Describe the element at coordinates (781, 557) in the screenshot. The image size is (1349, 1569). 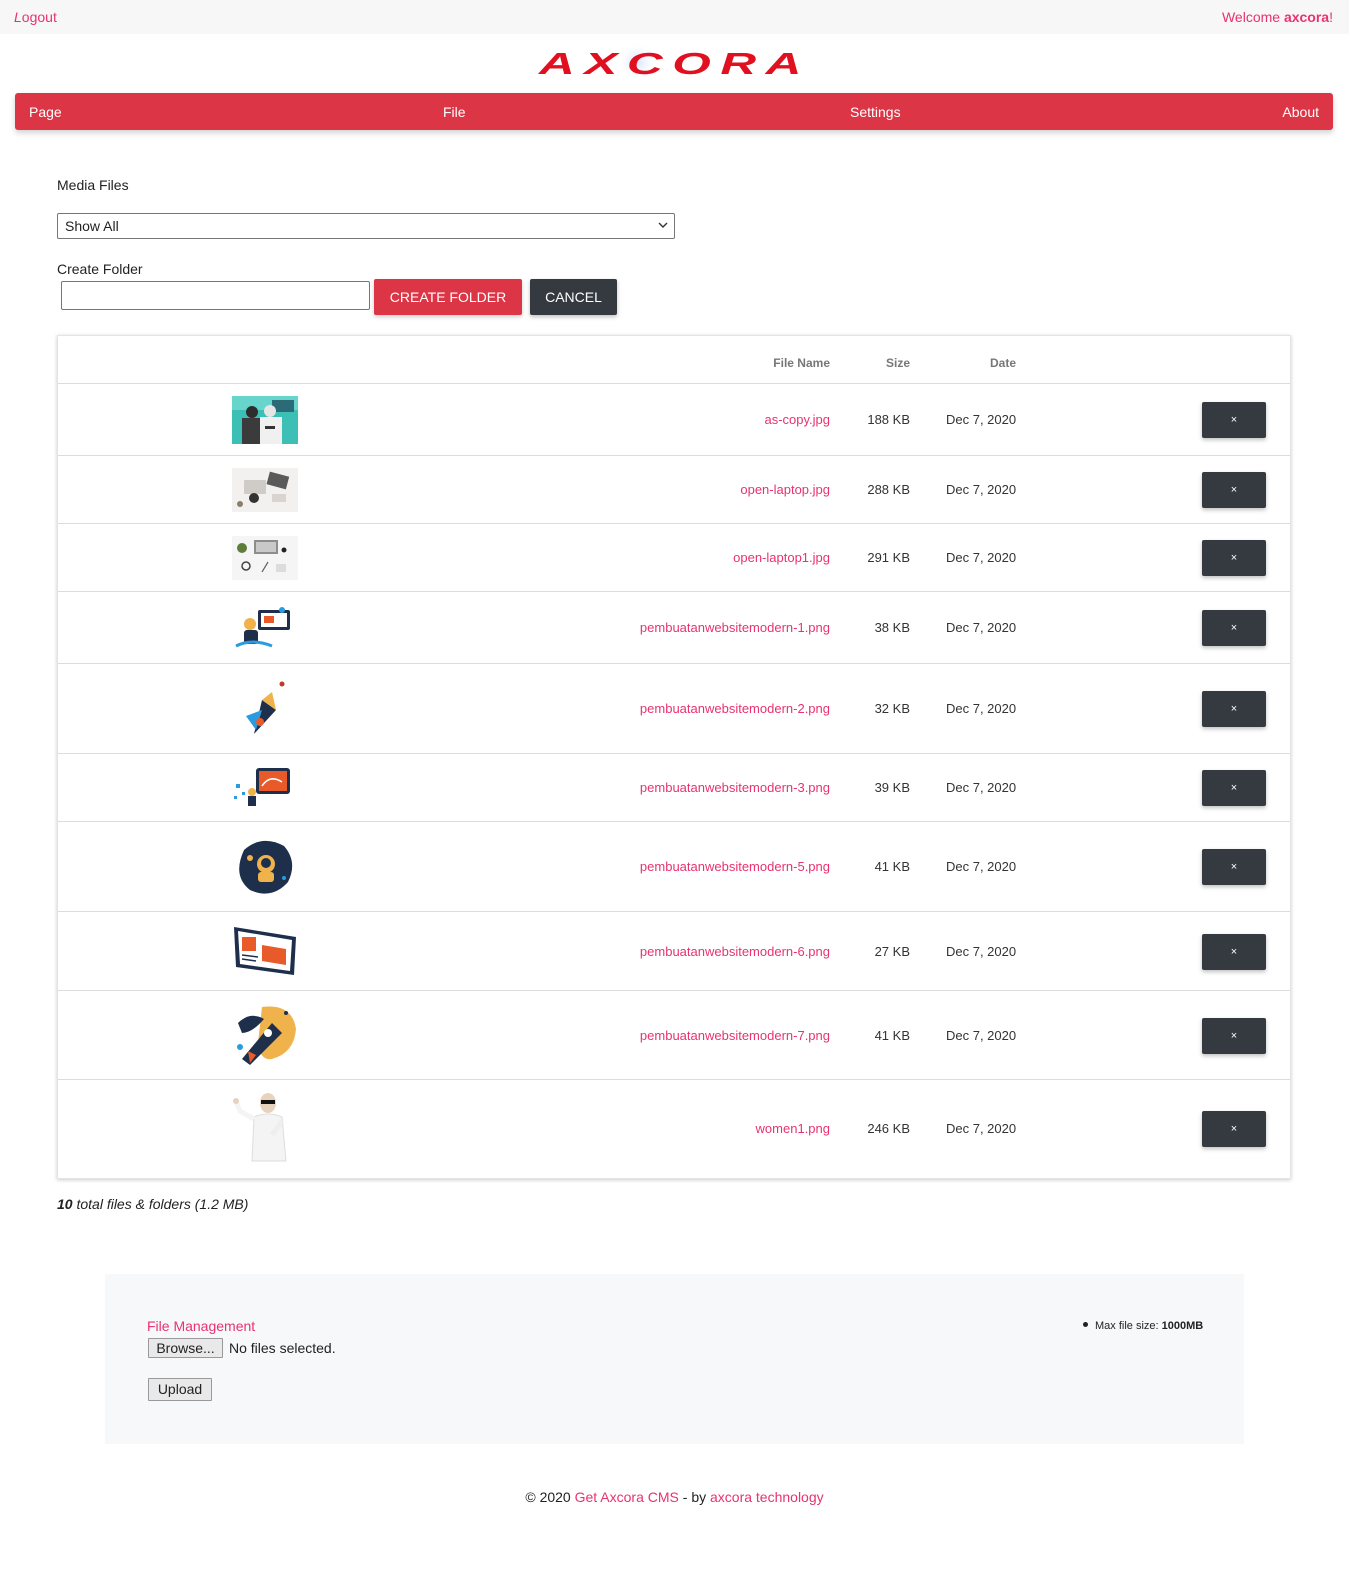
I see `file-name-link: open-laptop1.jpg` at that location.